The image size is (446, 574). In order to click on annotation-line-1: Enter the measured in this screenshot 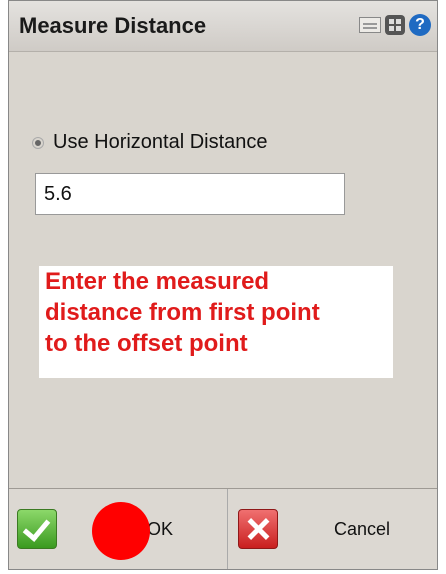, I will do `click(157, 281)`.